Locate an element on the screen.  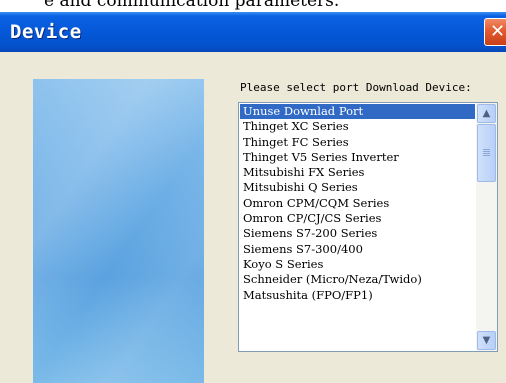
device-list-item: Schneider (Micro/Neza/Twido) is located at coordinates (357, 279).